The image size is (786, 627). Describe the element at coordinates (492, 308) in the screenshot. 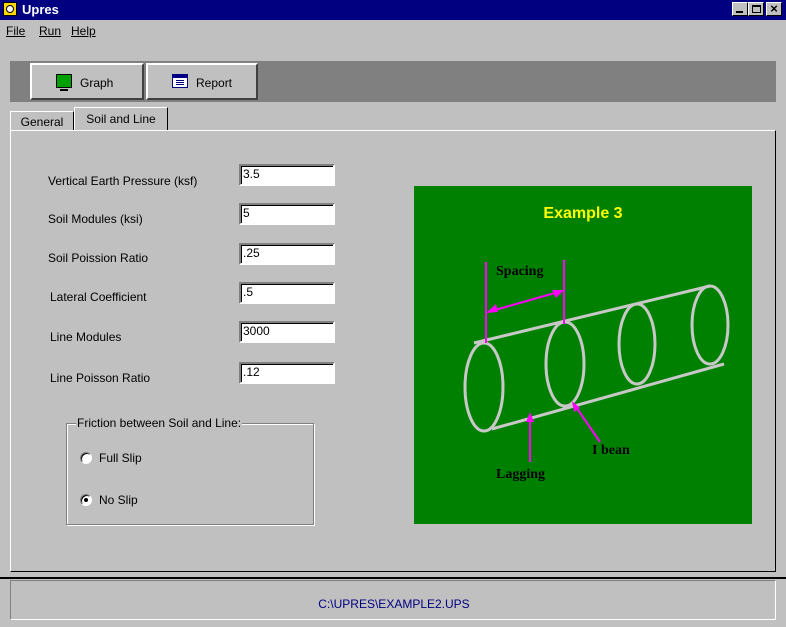

I see `spacing-arrowhead-left` at that location.